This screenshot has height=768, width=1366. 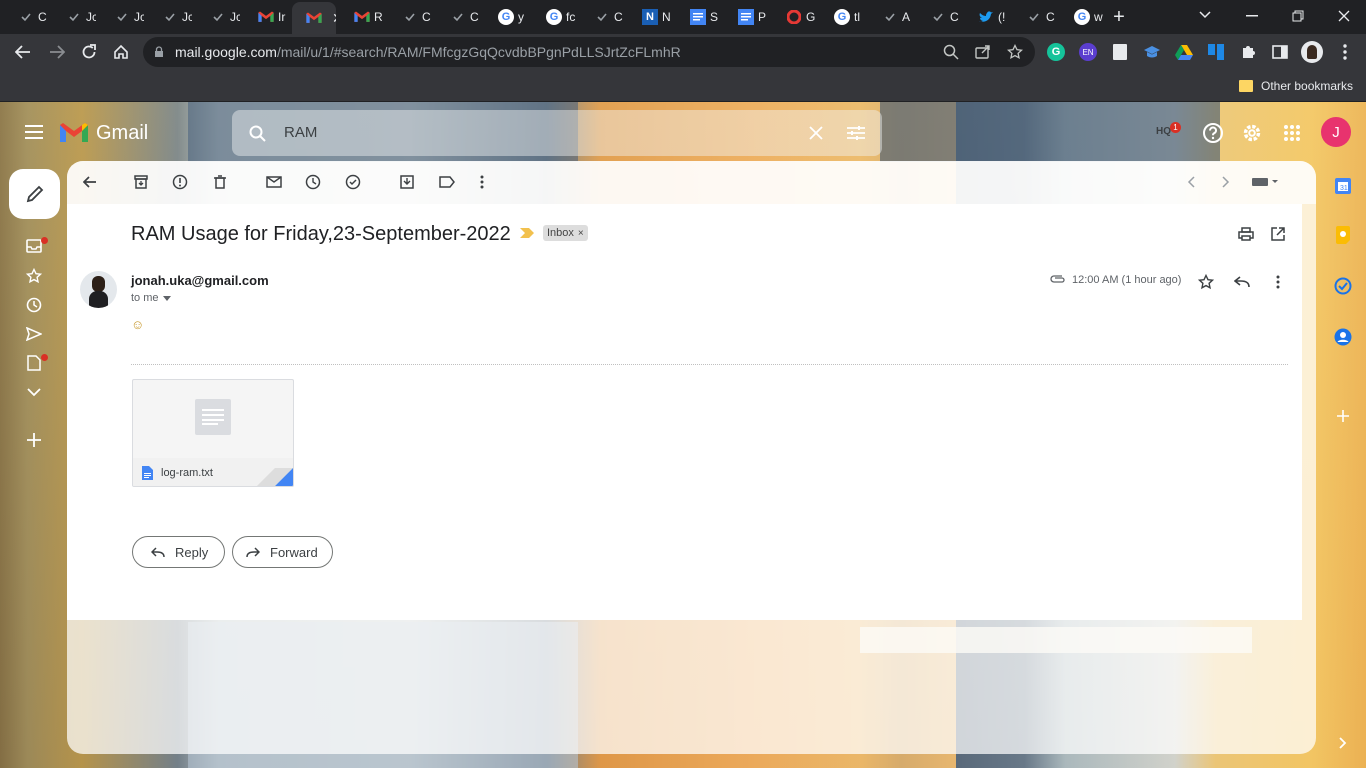 I want to click on sent-nav-icon, so click(x=34, y=334).